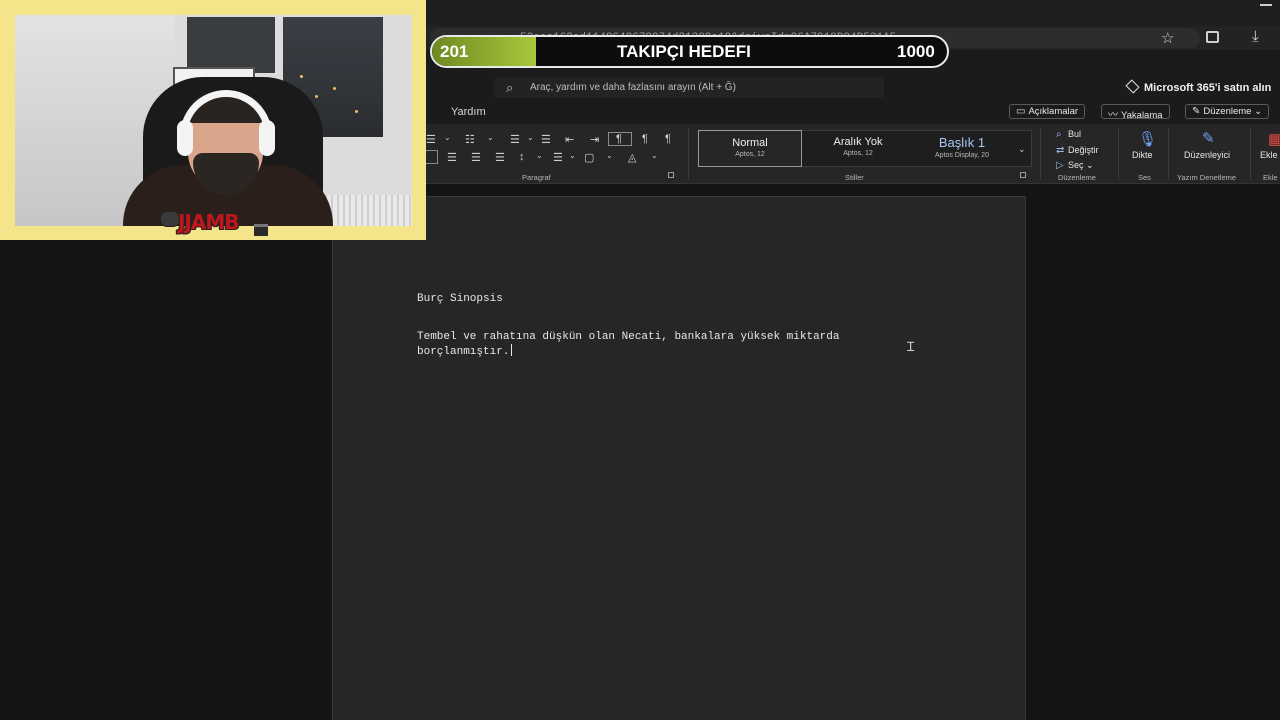  Describe the element at coordinates (515, 139) in the screenshot. I see `multilevel-list-icon: ☰` at that location.